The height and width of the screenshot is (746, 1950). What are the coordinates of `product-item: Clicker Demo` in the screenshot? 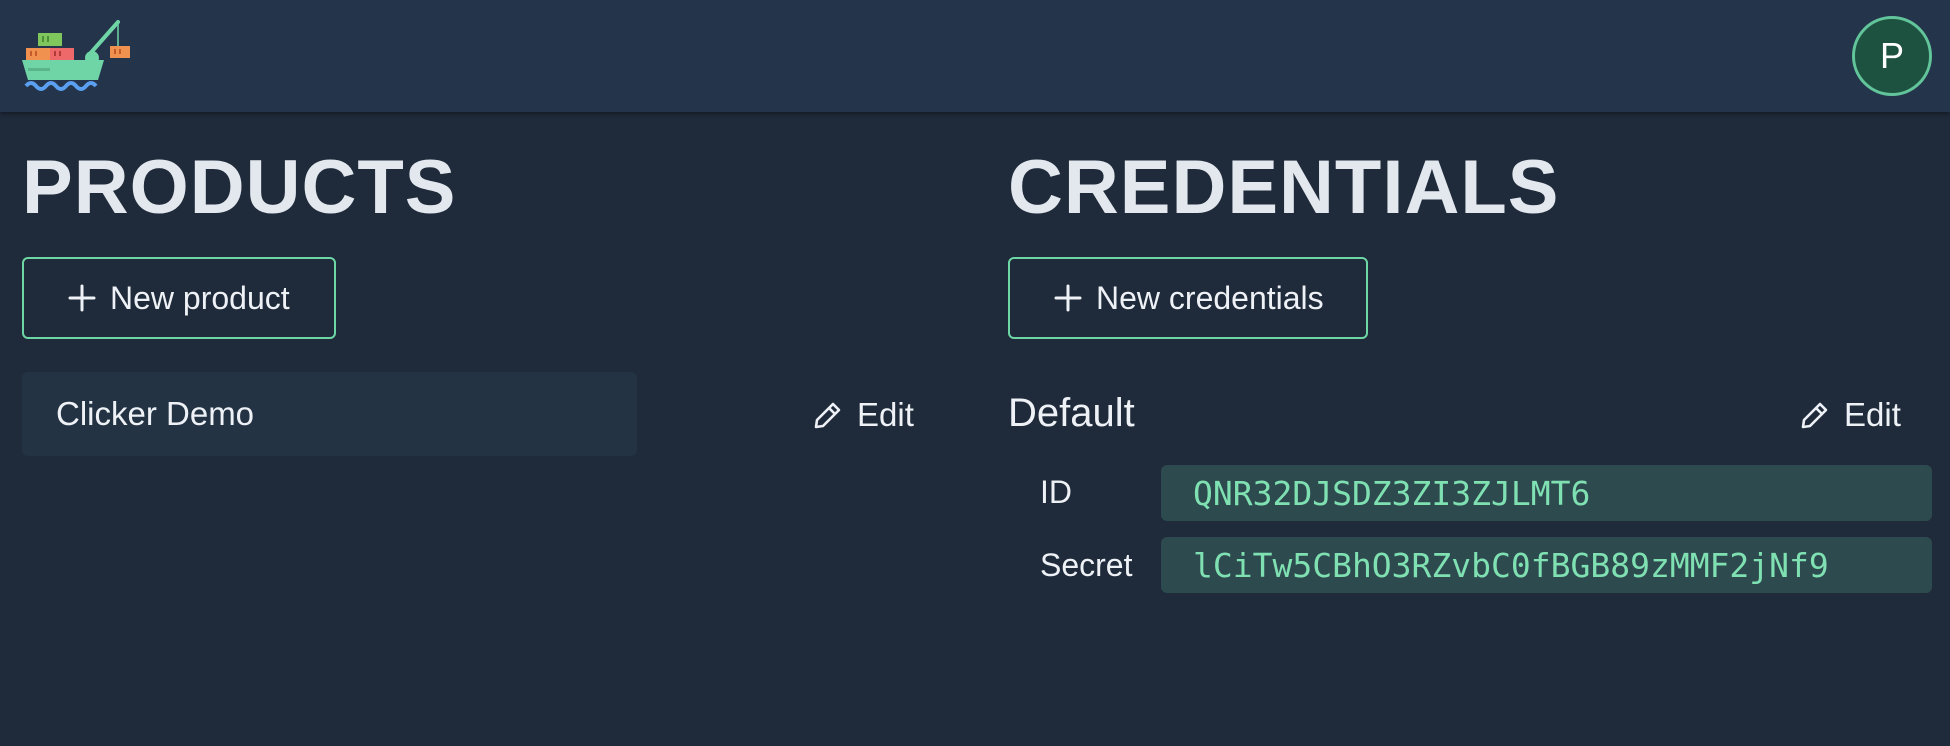 It's located at (329, 414).